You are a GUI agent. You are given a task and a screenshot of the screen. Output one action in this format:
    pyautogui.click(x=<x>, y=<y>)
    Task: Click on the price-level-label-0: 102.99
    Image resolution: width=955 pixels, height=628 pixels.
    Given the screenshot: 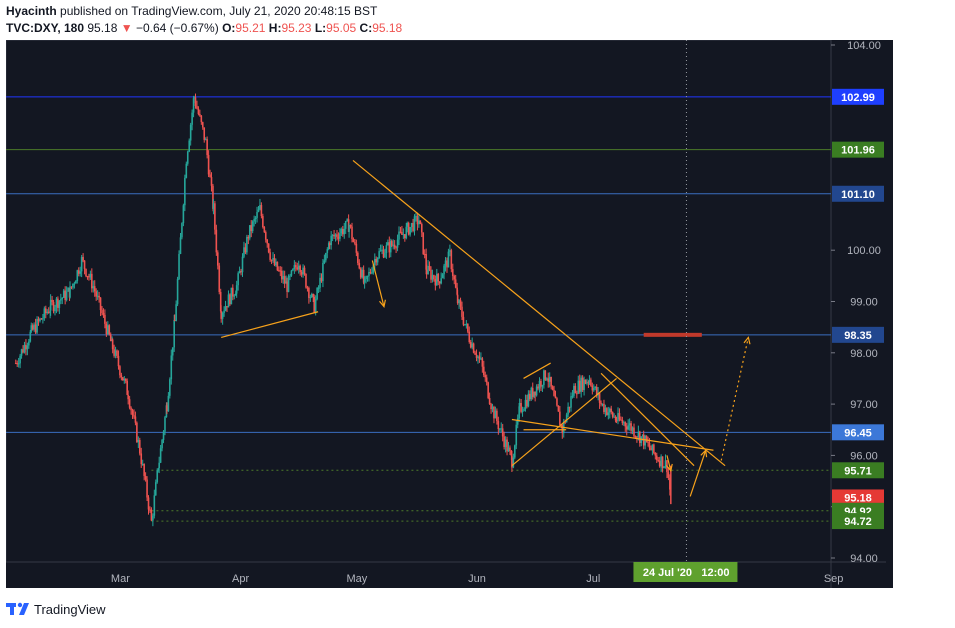 What is the action you would take?
    pyautogui.click(x=858, y=98)
    